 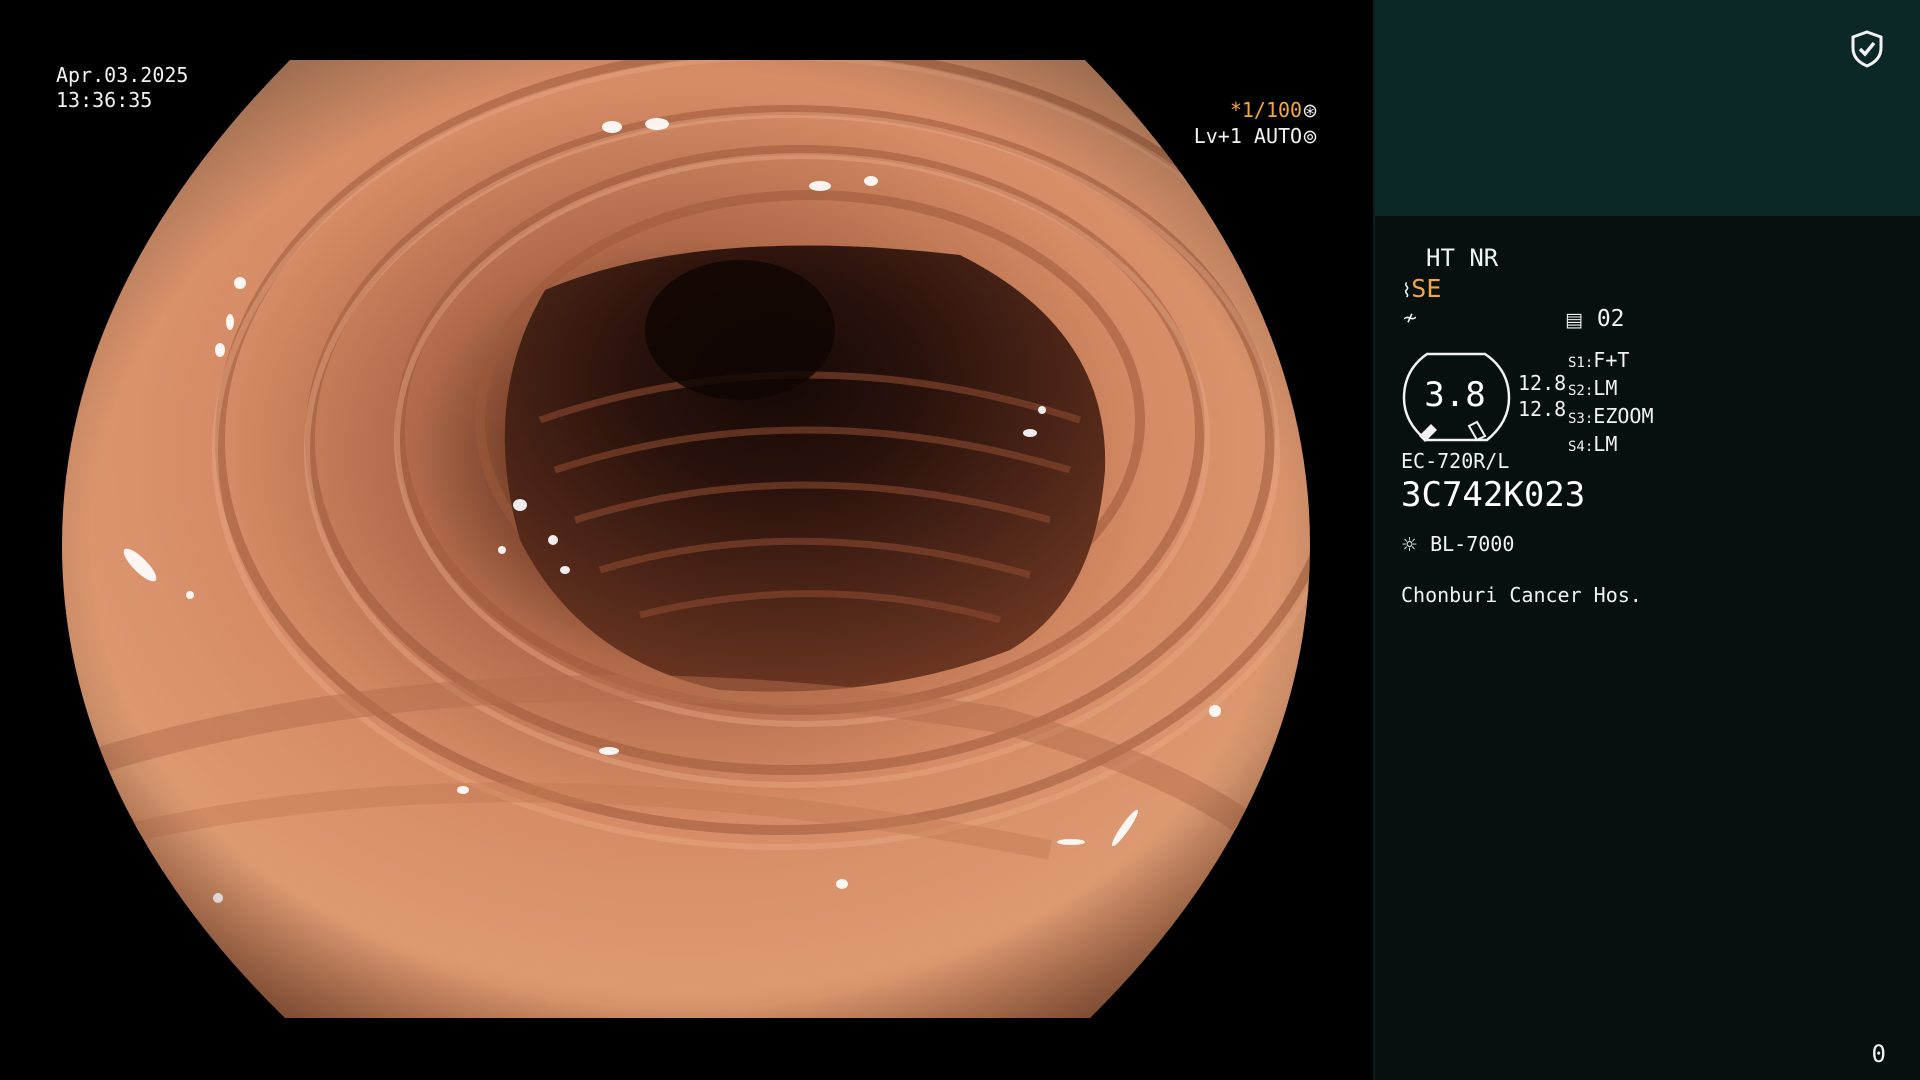 What do you see at coordinates (1574, 320) in the screenshot?
I see `list-box-icon: ▤` at bounding box center [1574, 320].